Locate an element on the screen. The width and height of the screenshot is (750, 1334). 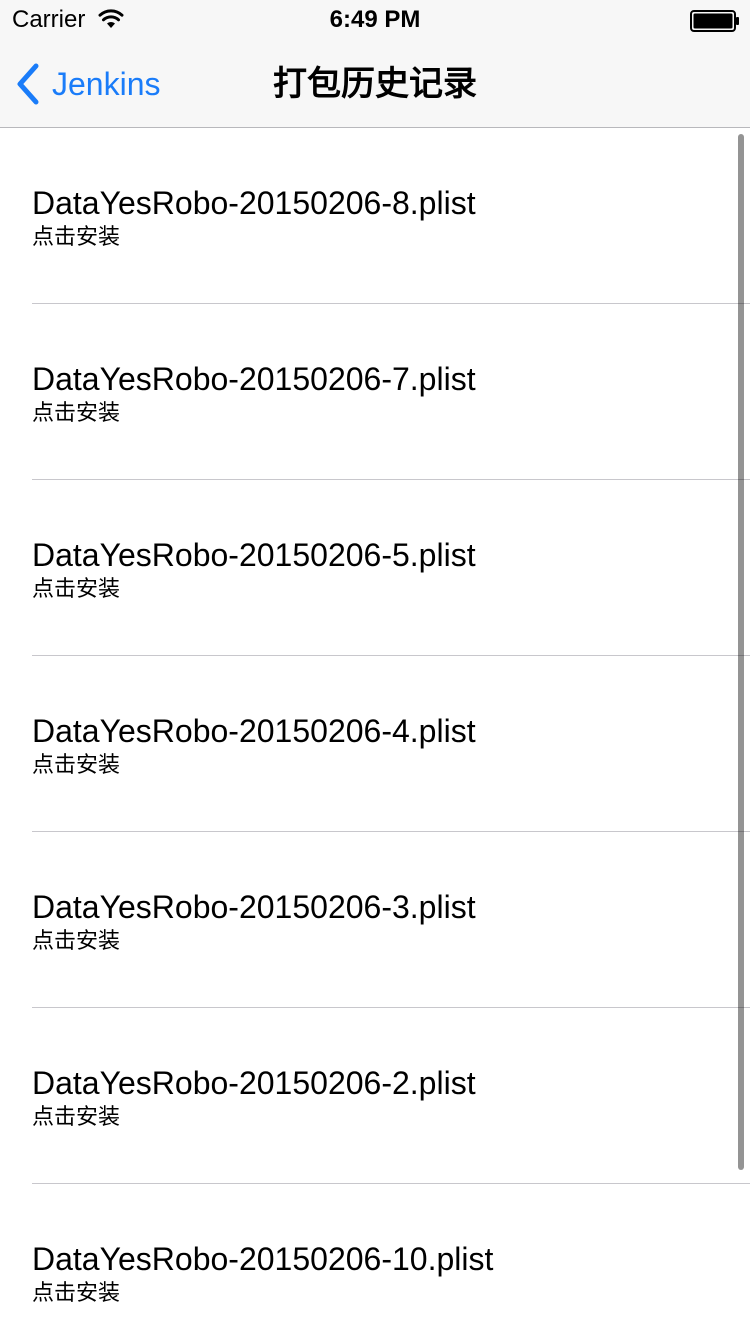
build-file-name: DataYesRobo-20150206-5.plist is located at coordinates (254, 555).